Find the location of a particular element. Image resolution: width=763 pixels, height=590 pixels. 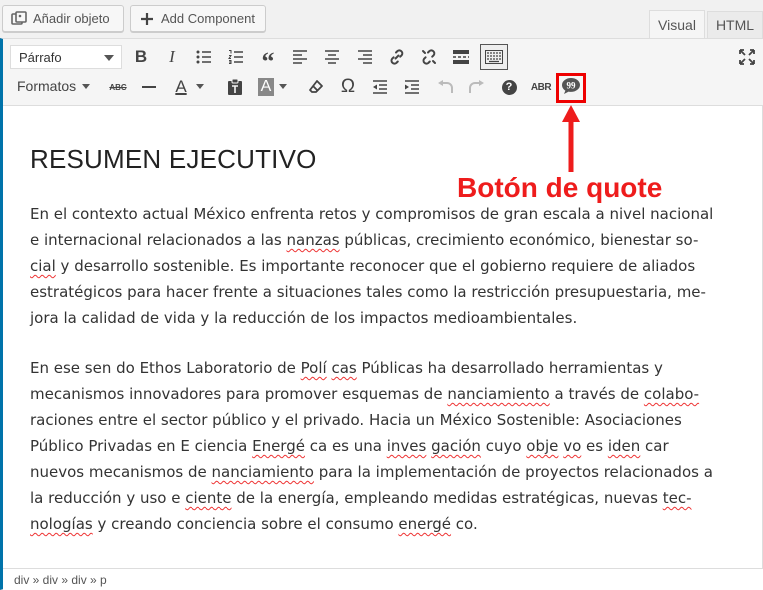

add-component-button: Add Component is located at coordinates (198, 18).